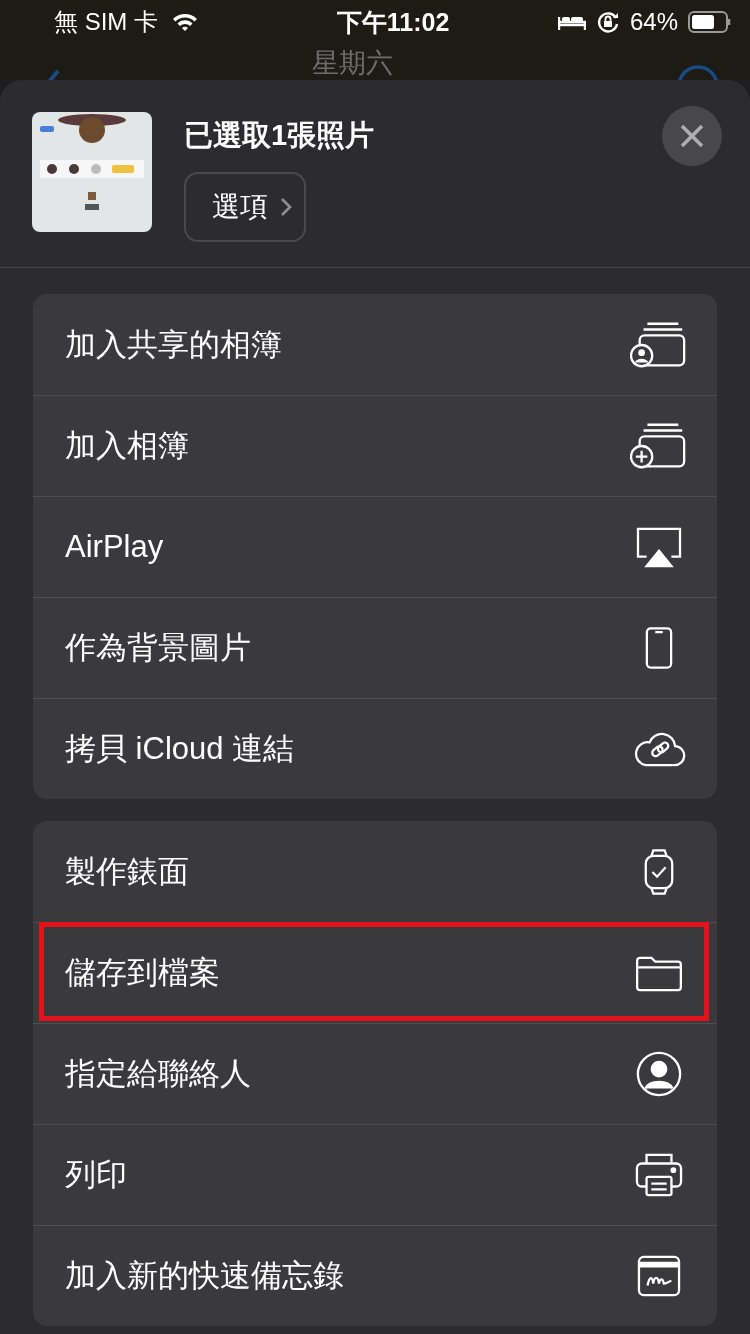 The width and height of the screenshot is (750, 1334). What do you see at coordinates (659, 1276) in the screenshot?
I see `note-with-scribble-icon` at bounding box center [659, 1276].